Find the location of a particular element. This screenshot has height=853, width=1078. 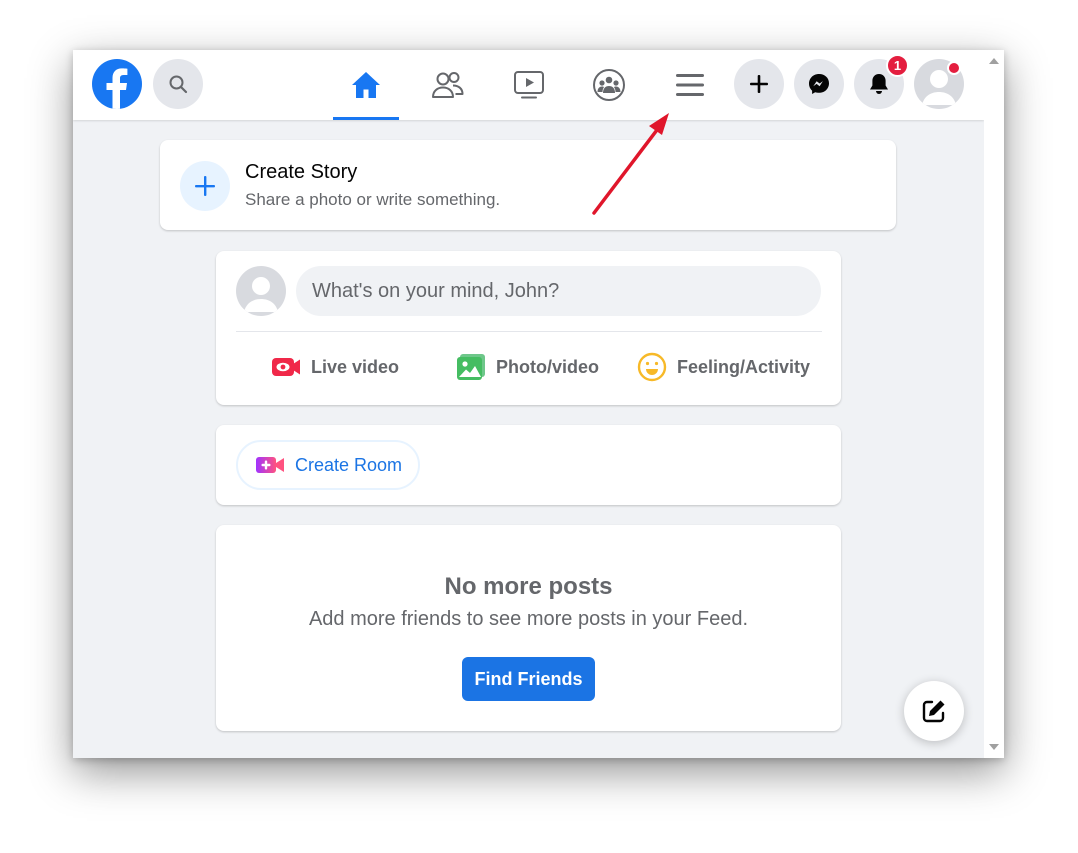

search-icon is located at coordinates (178, 84).